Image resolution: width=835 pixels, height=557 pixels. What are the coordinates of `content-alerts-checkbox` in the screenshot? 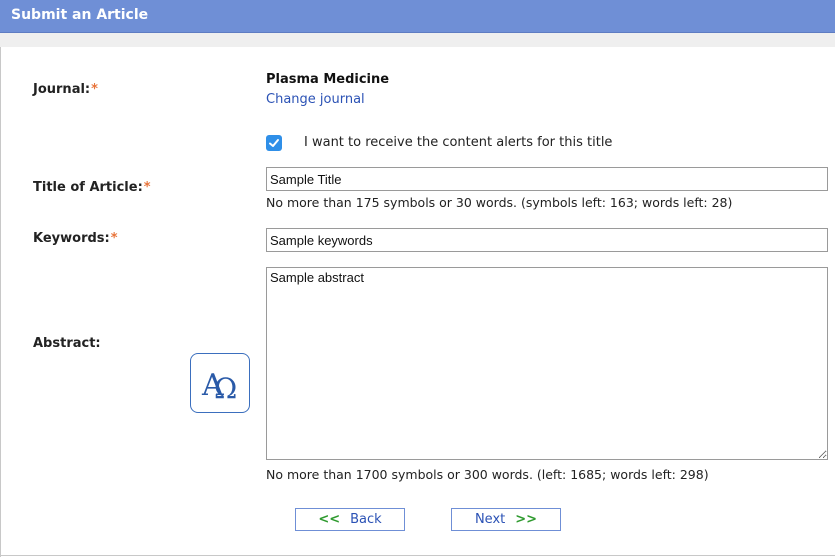 It's located at (274, 143).